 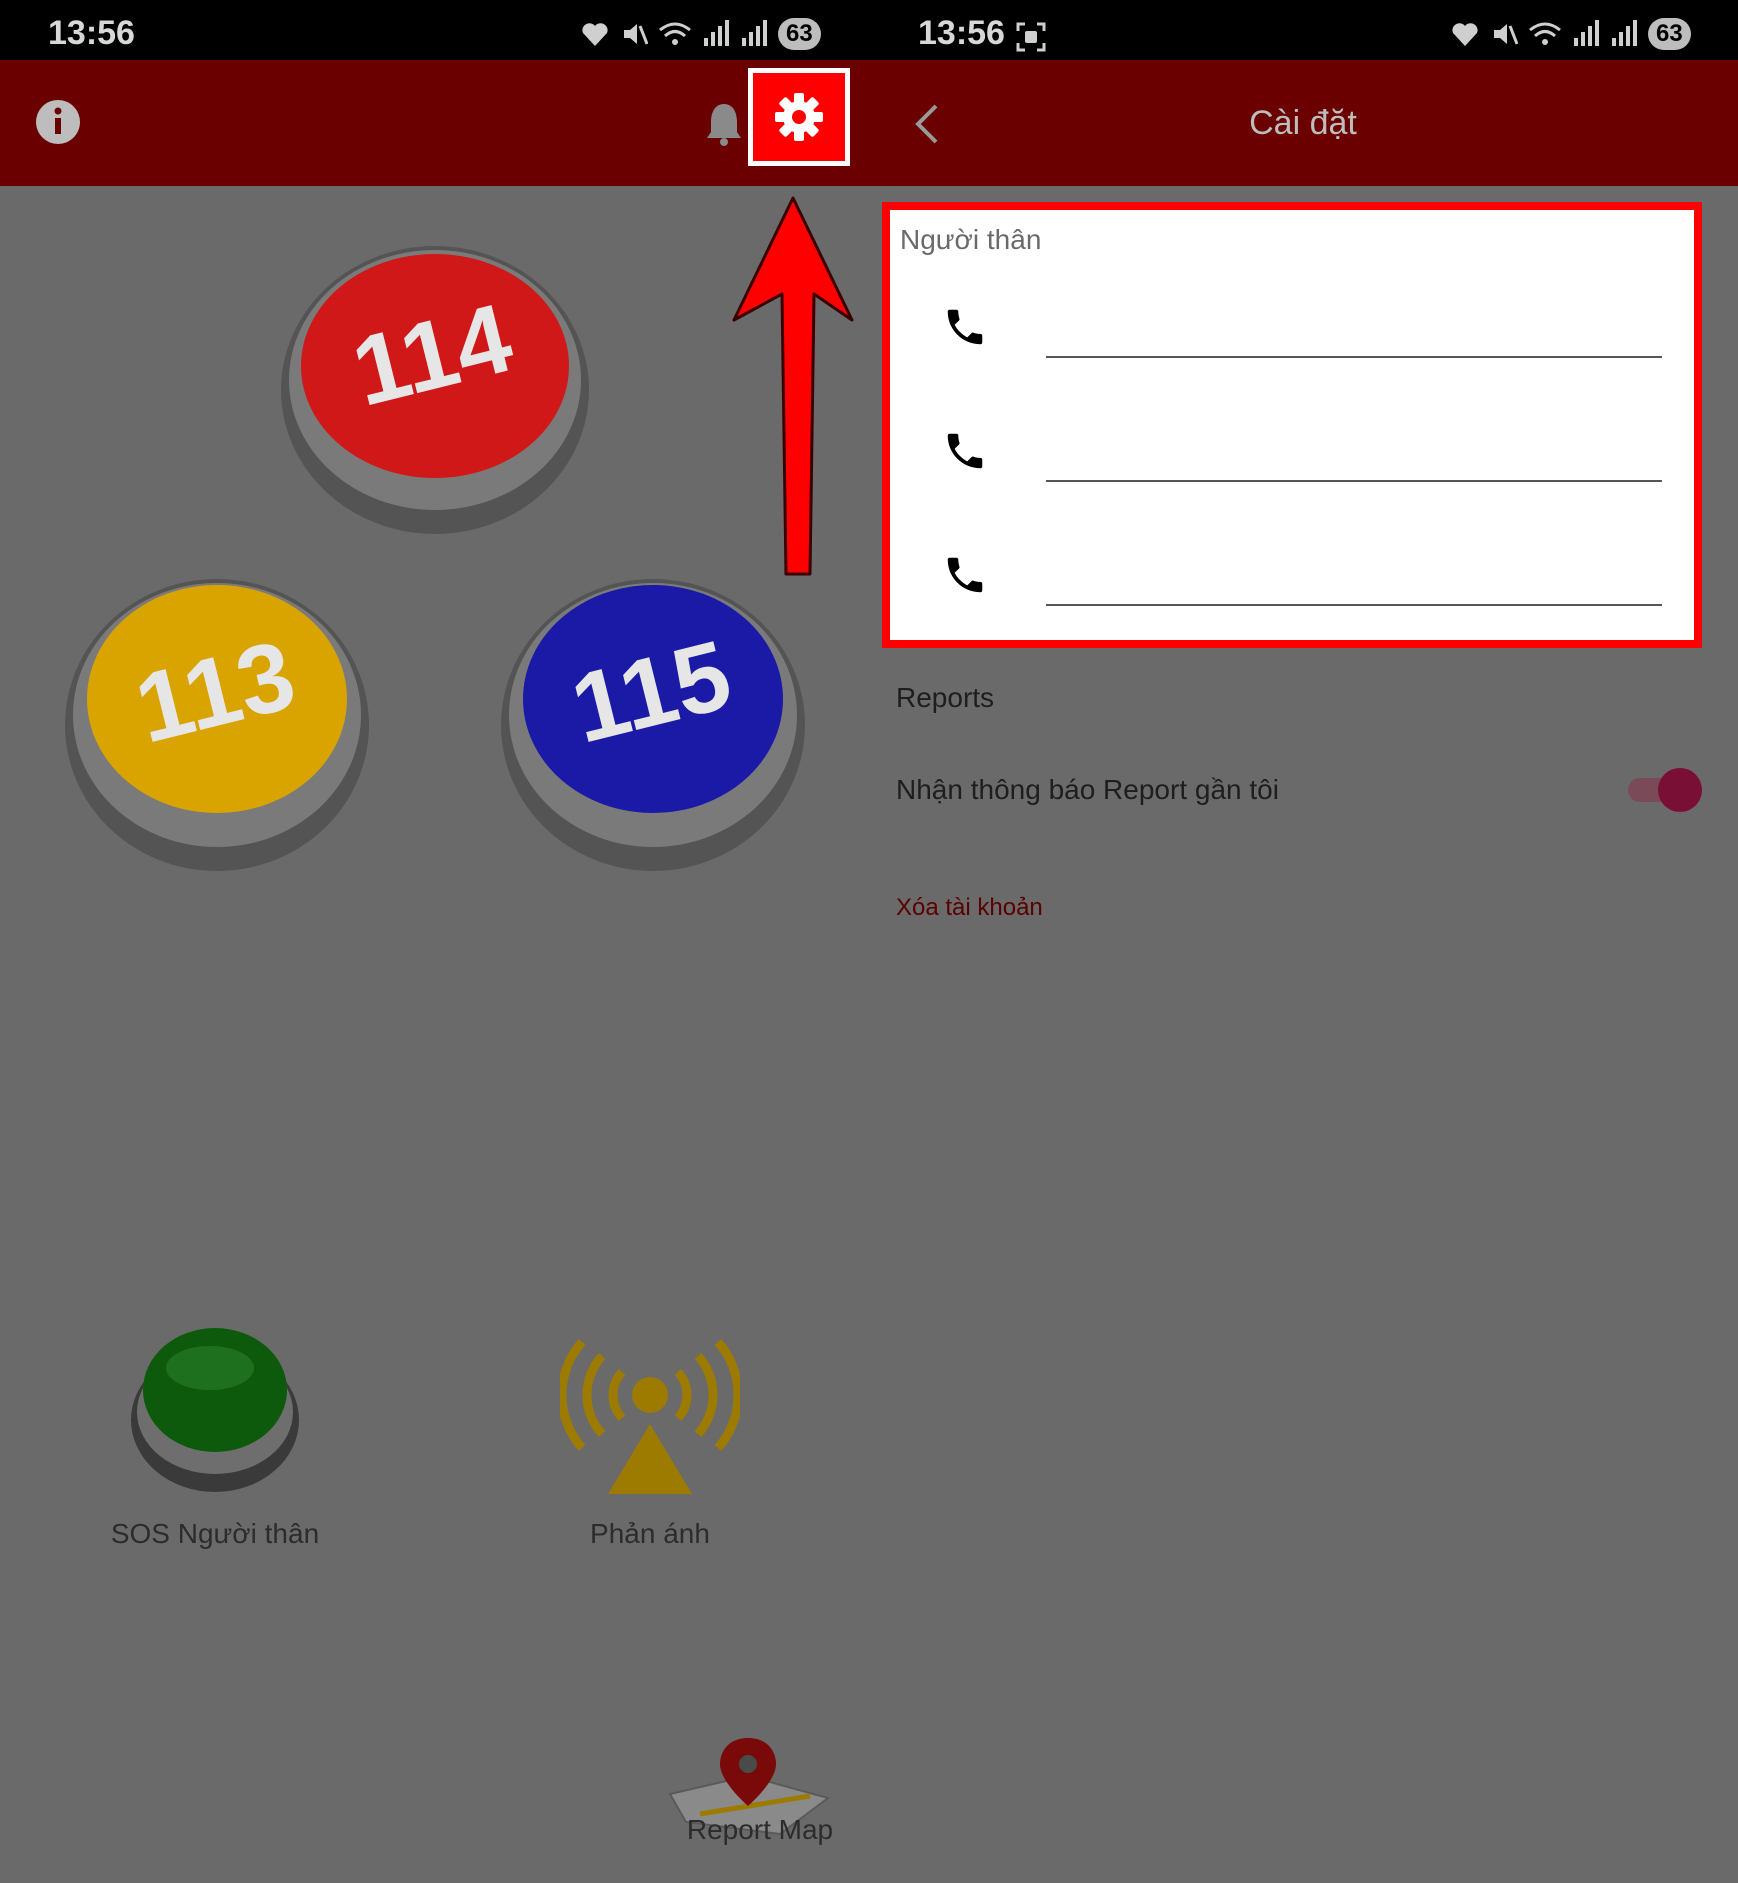 What do you see at coordinates (724, 123) in the screenshot?
I see `bell-icon` at bounding box center [724, 123].